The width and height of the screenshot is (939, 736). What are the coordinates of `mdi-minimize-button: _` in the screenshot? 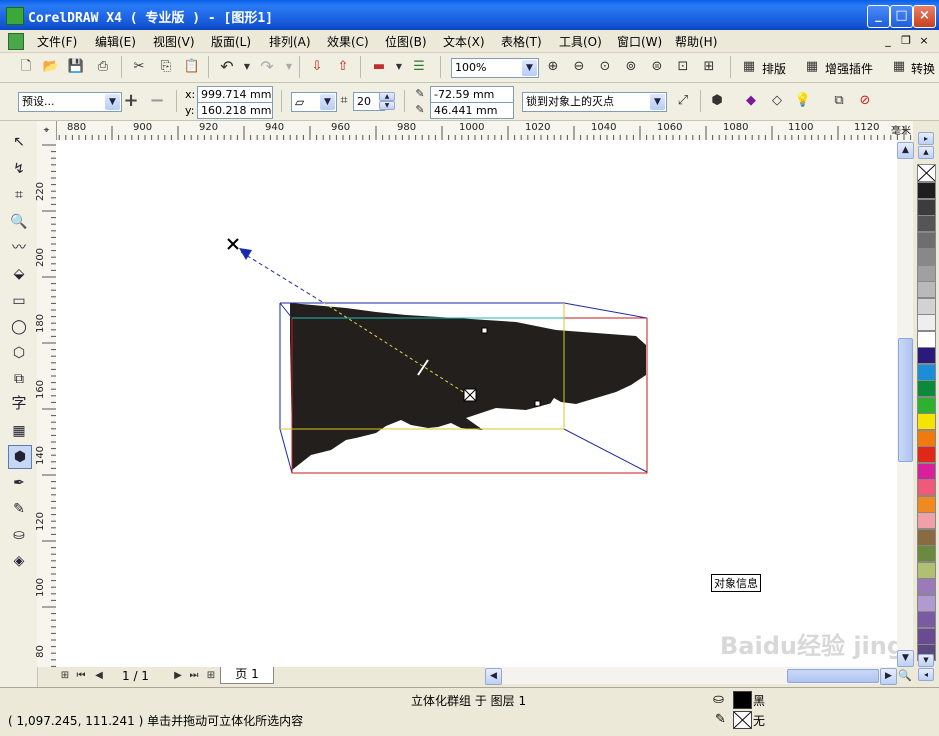 It's located at (888, 40).